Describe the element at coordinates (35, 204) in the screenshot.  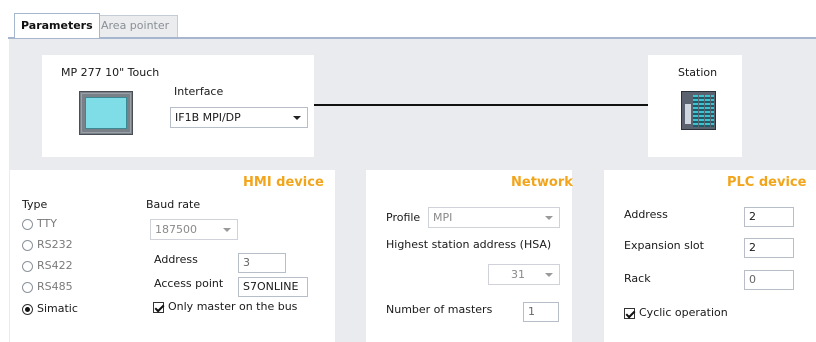
I see `type-label: Type` at that location.